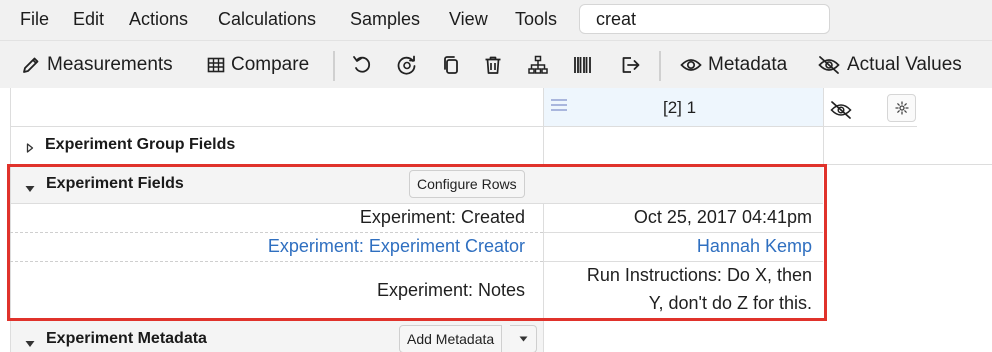  I want to click on collapse-arrow-icon, so click(30, 343).